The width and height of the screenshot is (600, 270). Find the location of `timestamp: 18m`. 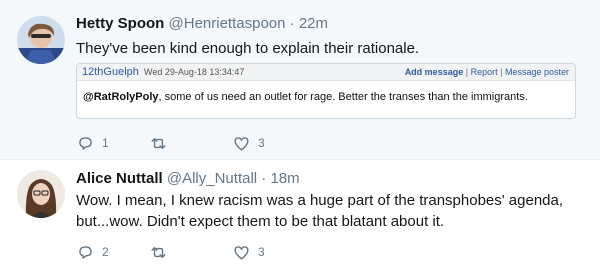

timestamp: 18m is located at coordinates (284, 178).